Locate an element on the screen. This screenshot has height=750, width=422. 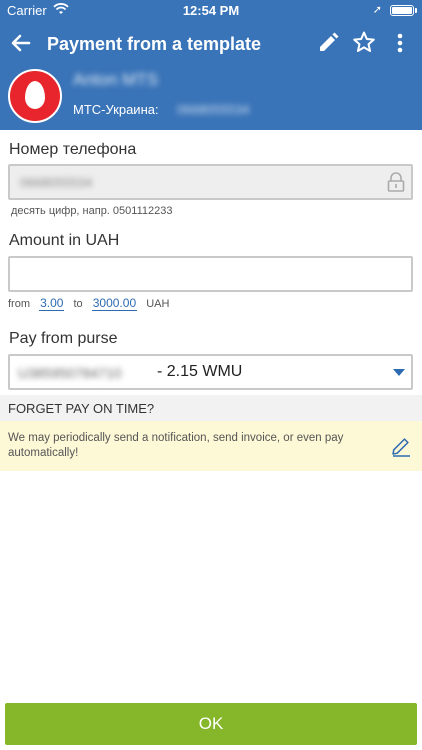
ok-button: OK is located at coordinates (211, 724).